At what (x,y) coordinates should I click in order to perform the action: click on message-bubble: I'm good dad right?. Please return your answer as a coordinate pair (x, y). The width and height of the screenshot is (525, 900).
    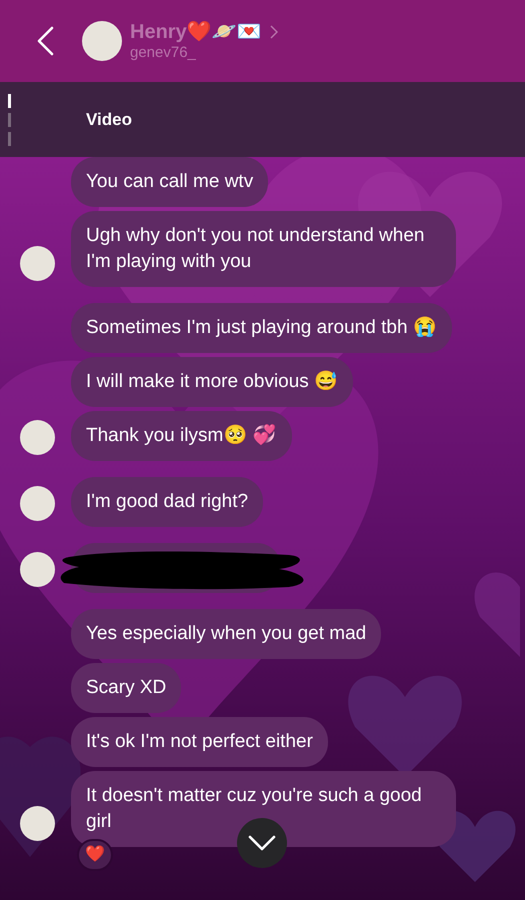
    Looking at the image, I should click on (167, 502).